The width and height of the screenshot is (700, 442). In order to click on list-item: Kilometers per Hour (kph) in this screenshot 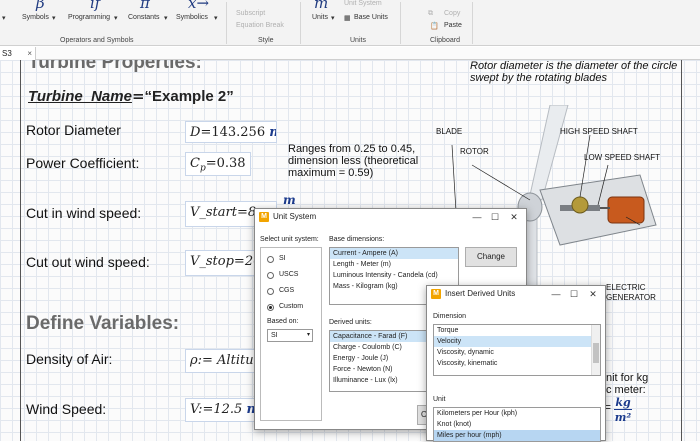, I will do `click(517, 413)`.